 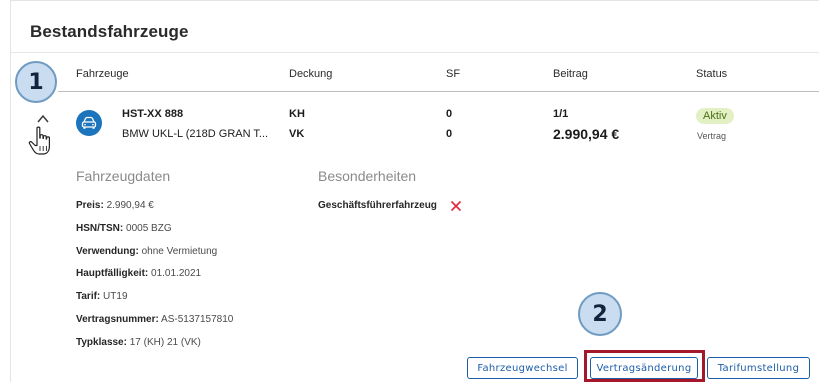 What do you see at coordinates (112, 273) in the screenshot?
I see `detail-key: Hauptfälligkeit:` at bounding box center [112, 273].